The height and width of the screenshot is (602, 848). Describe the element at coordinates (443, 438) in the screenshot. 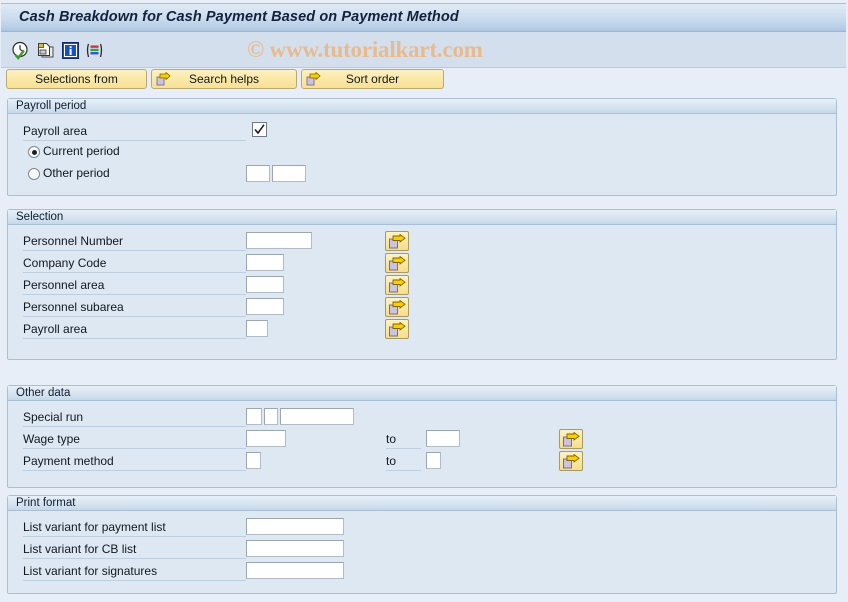

I see `wage-type-to-input` at that location.